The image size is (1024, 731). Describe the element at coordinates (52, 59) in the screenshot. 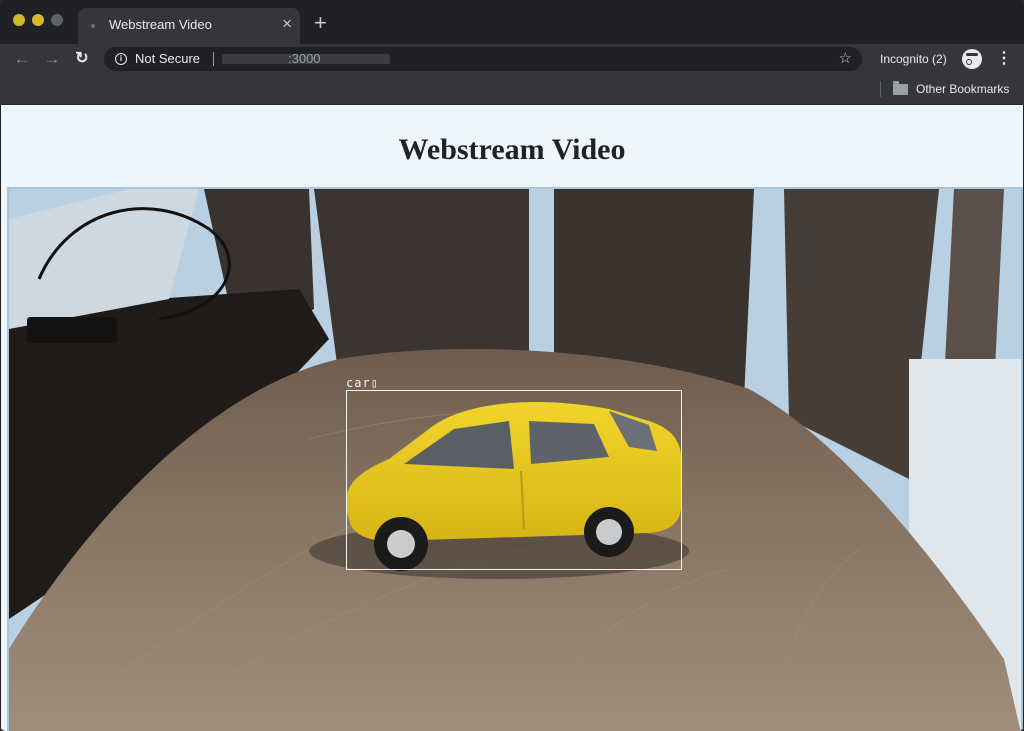

I see `forward-arrow-icon: →` at that location.